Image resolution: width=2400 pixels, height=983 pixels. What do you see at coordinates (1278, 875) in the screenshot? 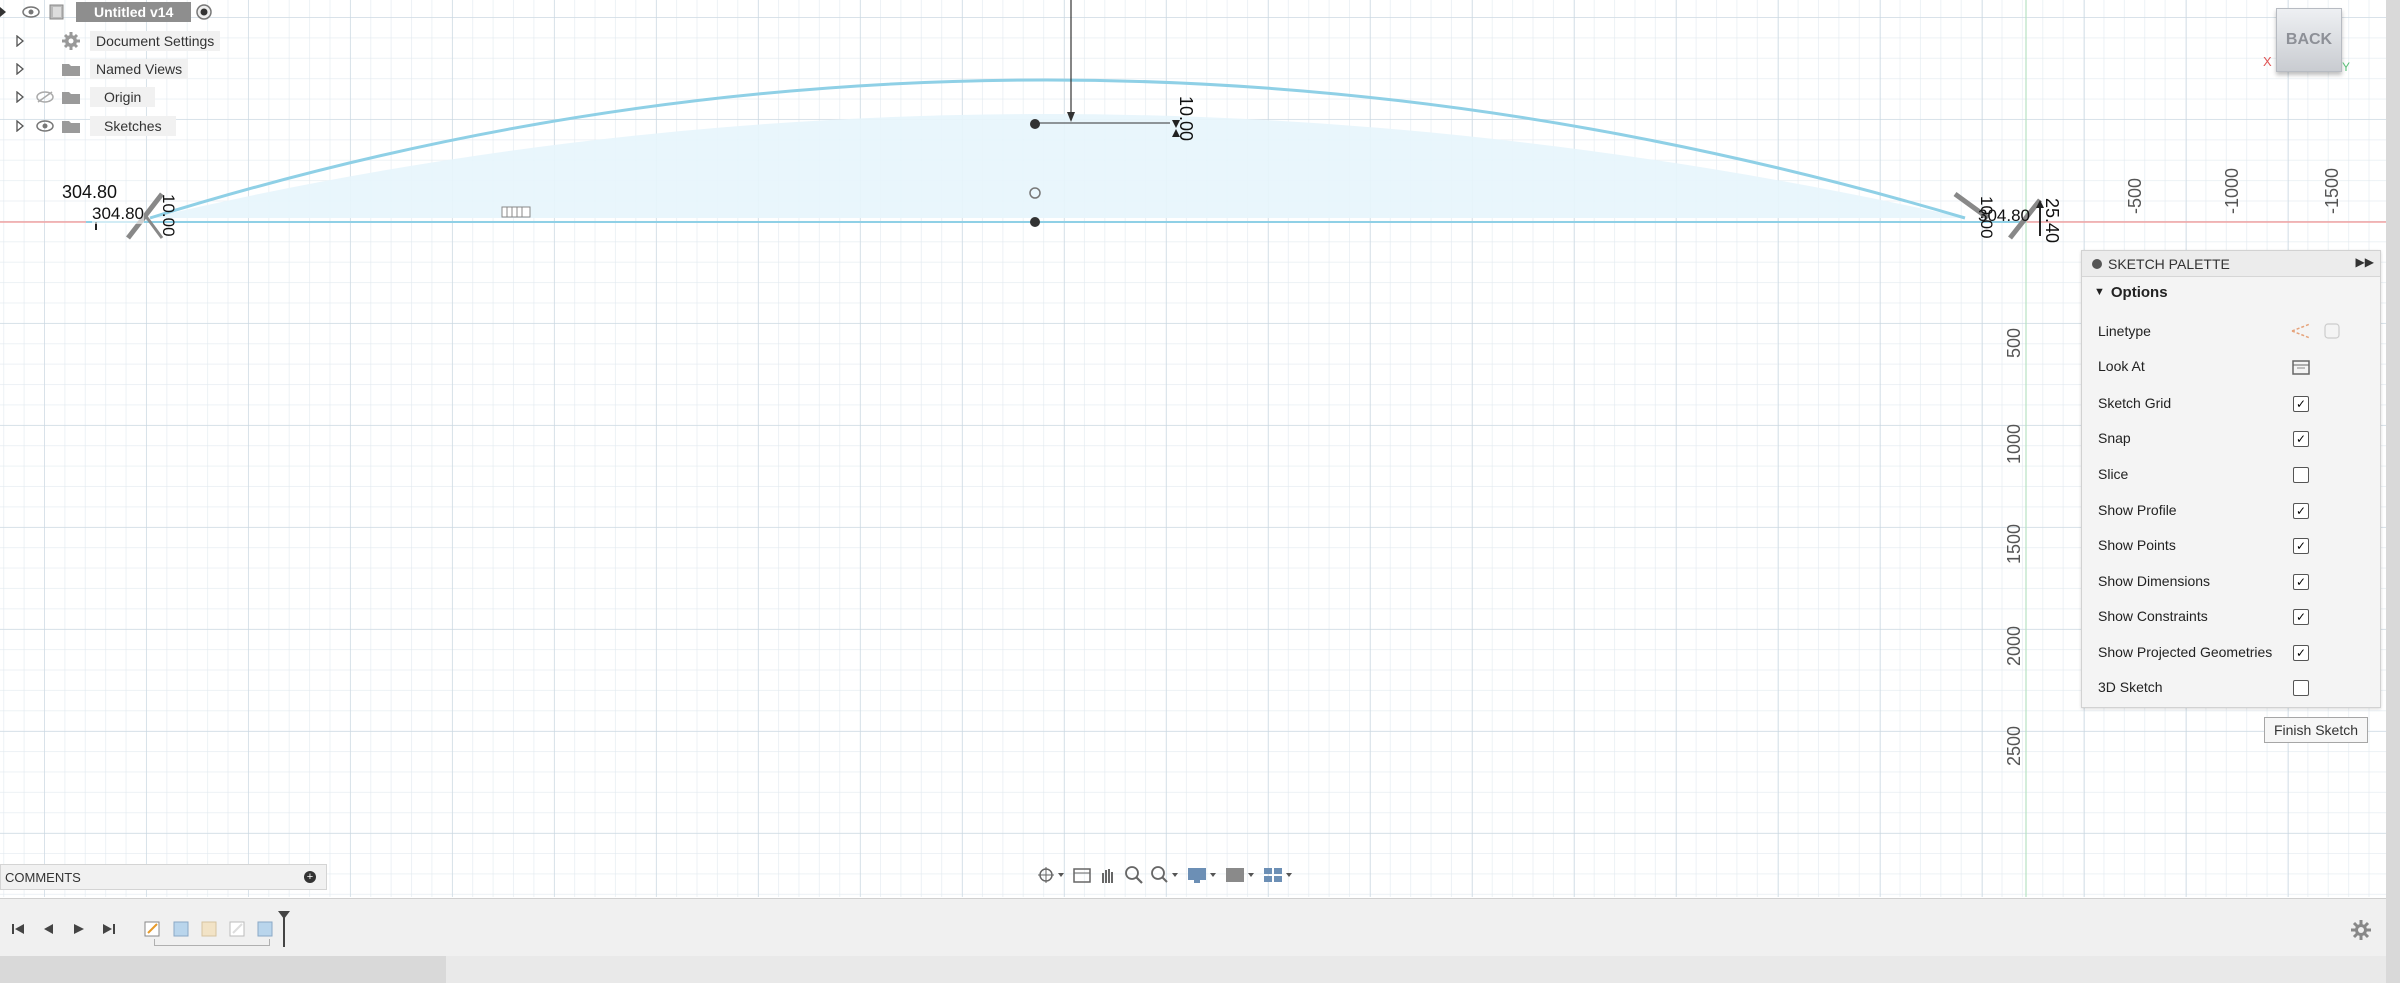
I see `viewports-icon` at bounding box center [1278, 875].